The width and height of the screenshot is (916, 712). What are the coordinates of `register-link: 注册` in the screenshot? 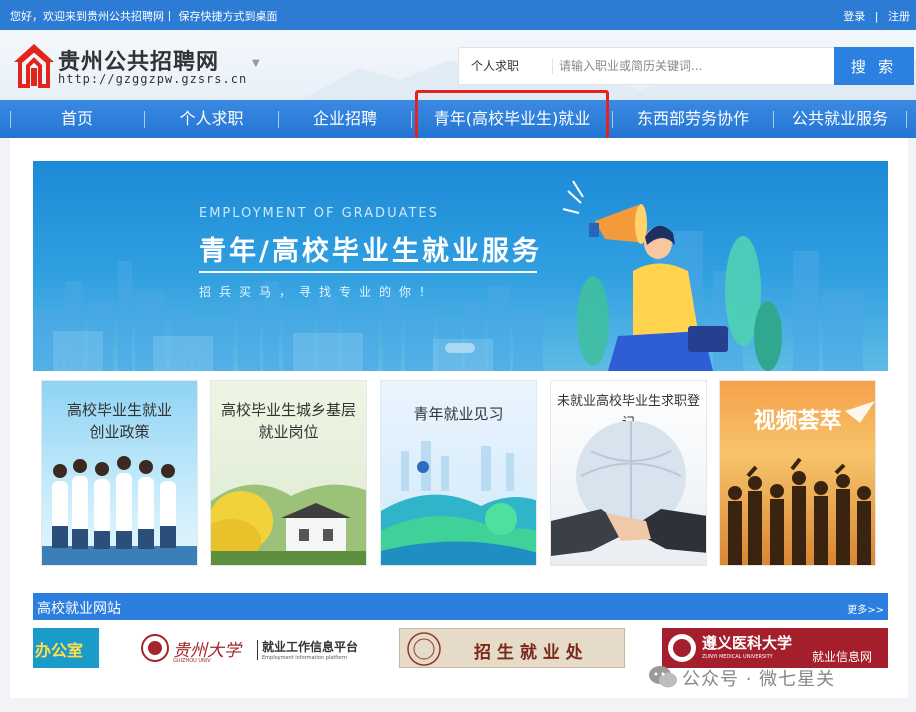 It's located at (899, 16).